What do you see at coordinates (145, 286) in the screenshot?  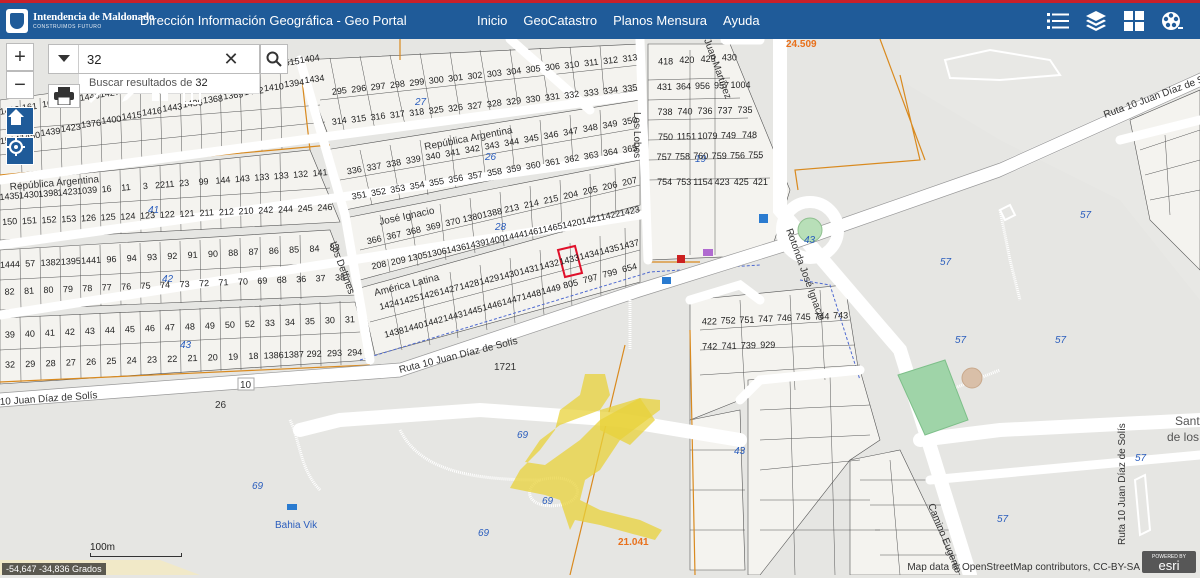 I see `parcel-number: 75` at bounding box center [145, 286].